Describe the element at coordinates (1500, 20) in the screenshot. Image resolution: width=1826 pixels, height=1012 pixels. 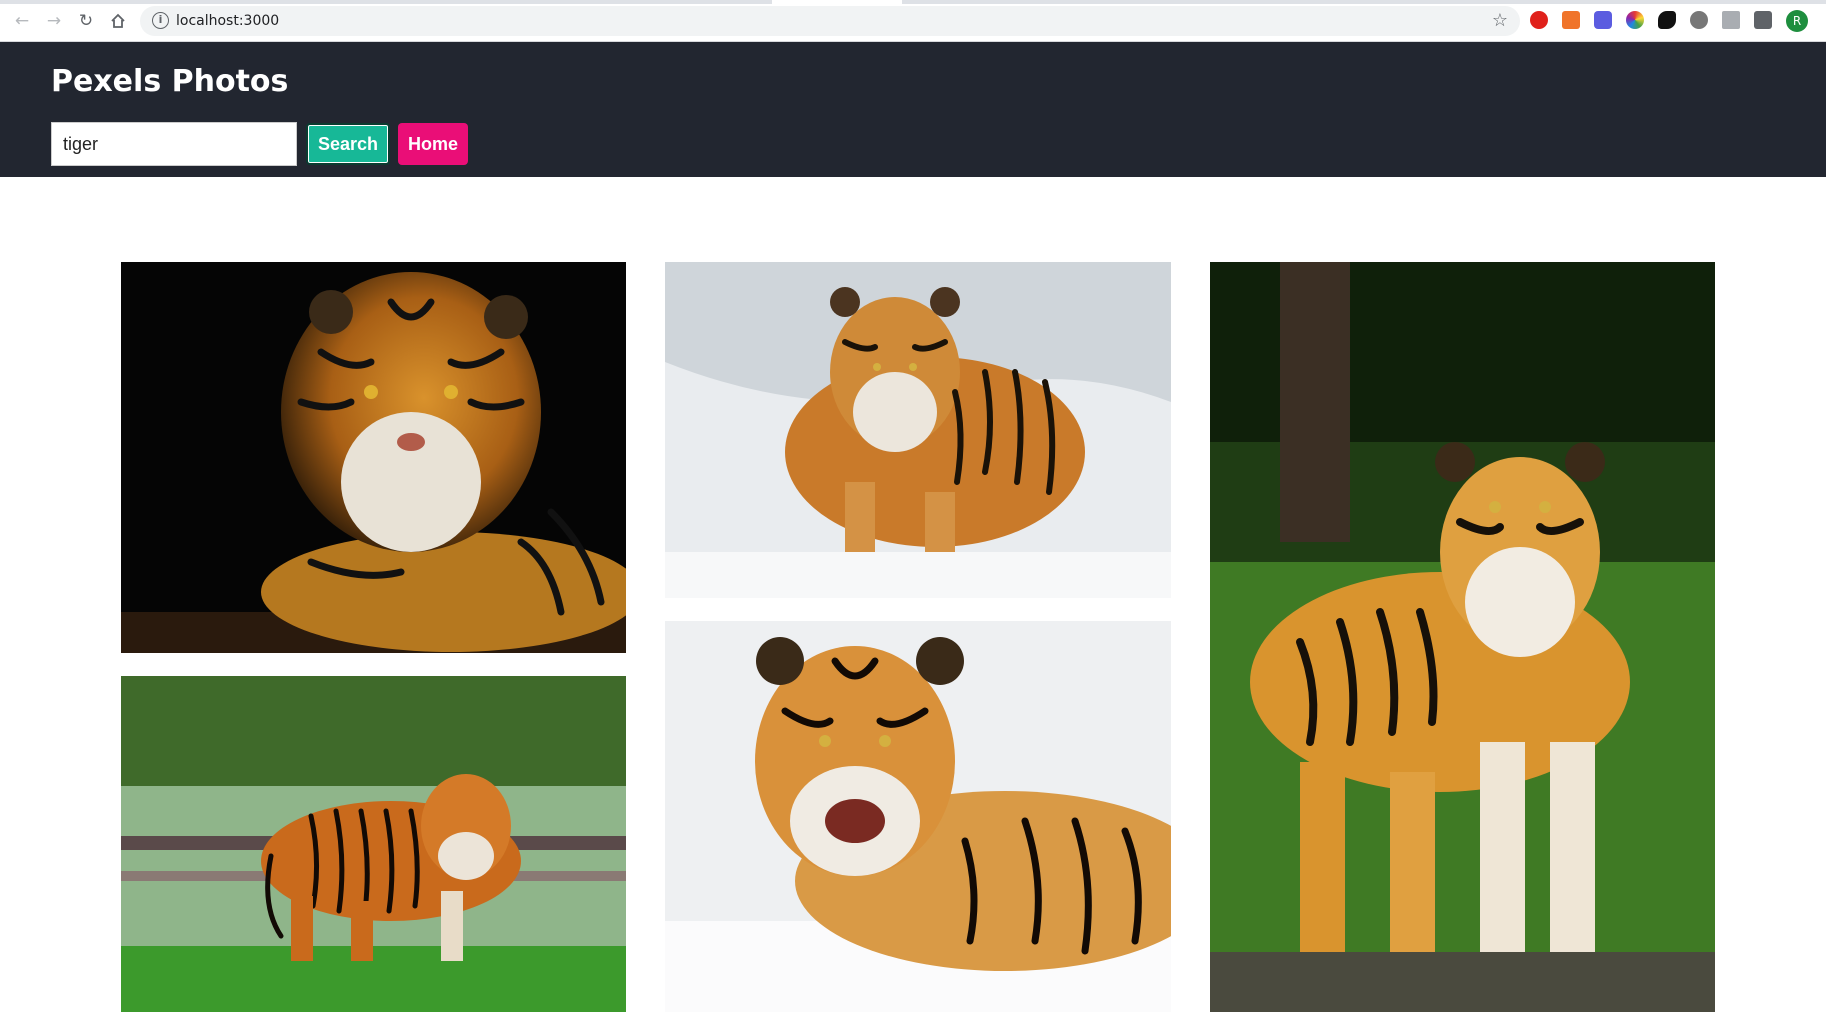
I see `bookmark-star-icon: ☆` at that location.